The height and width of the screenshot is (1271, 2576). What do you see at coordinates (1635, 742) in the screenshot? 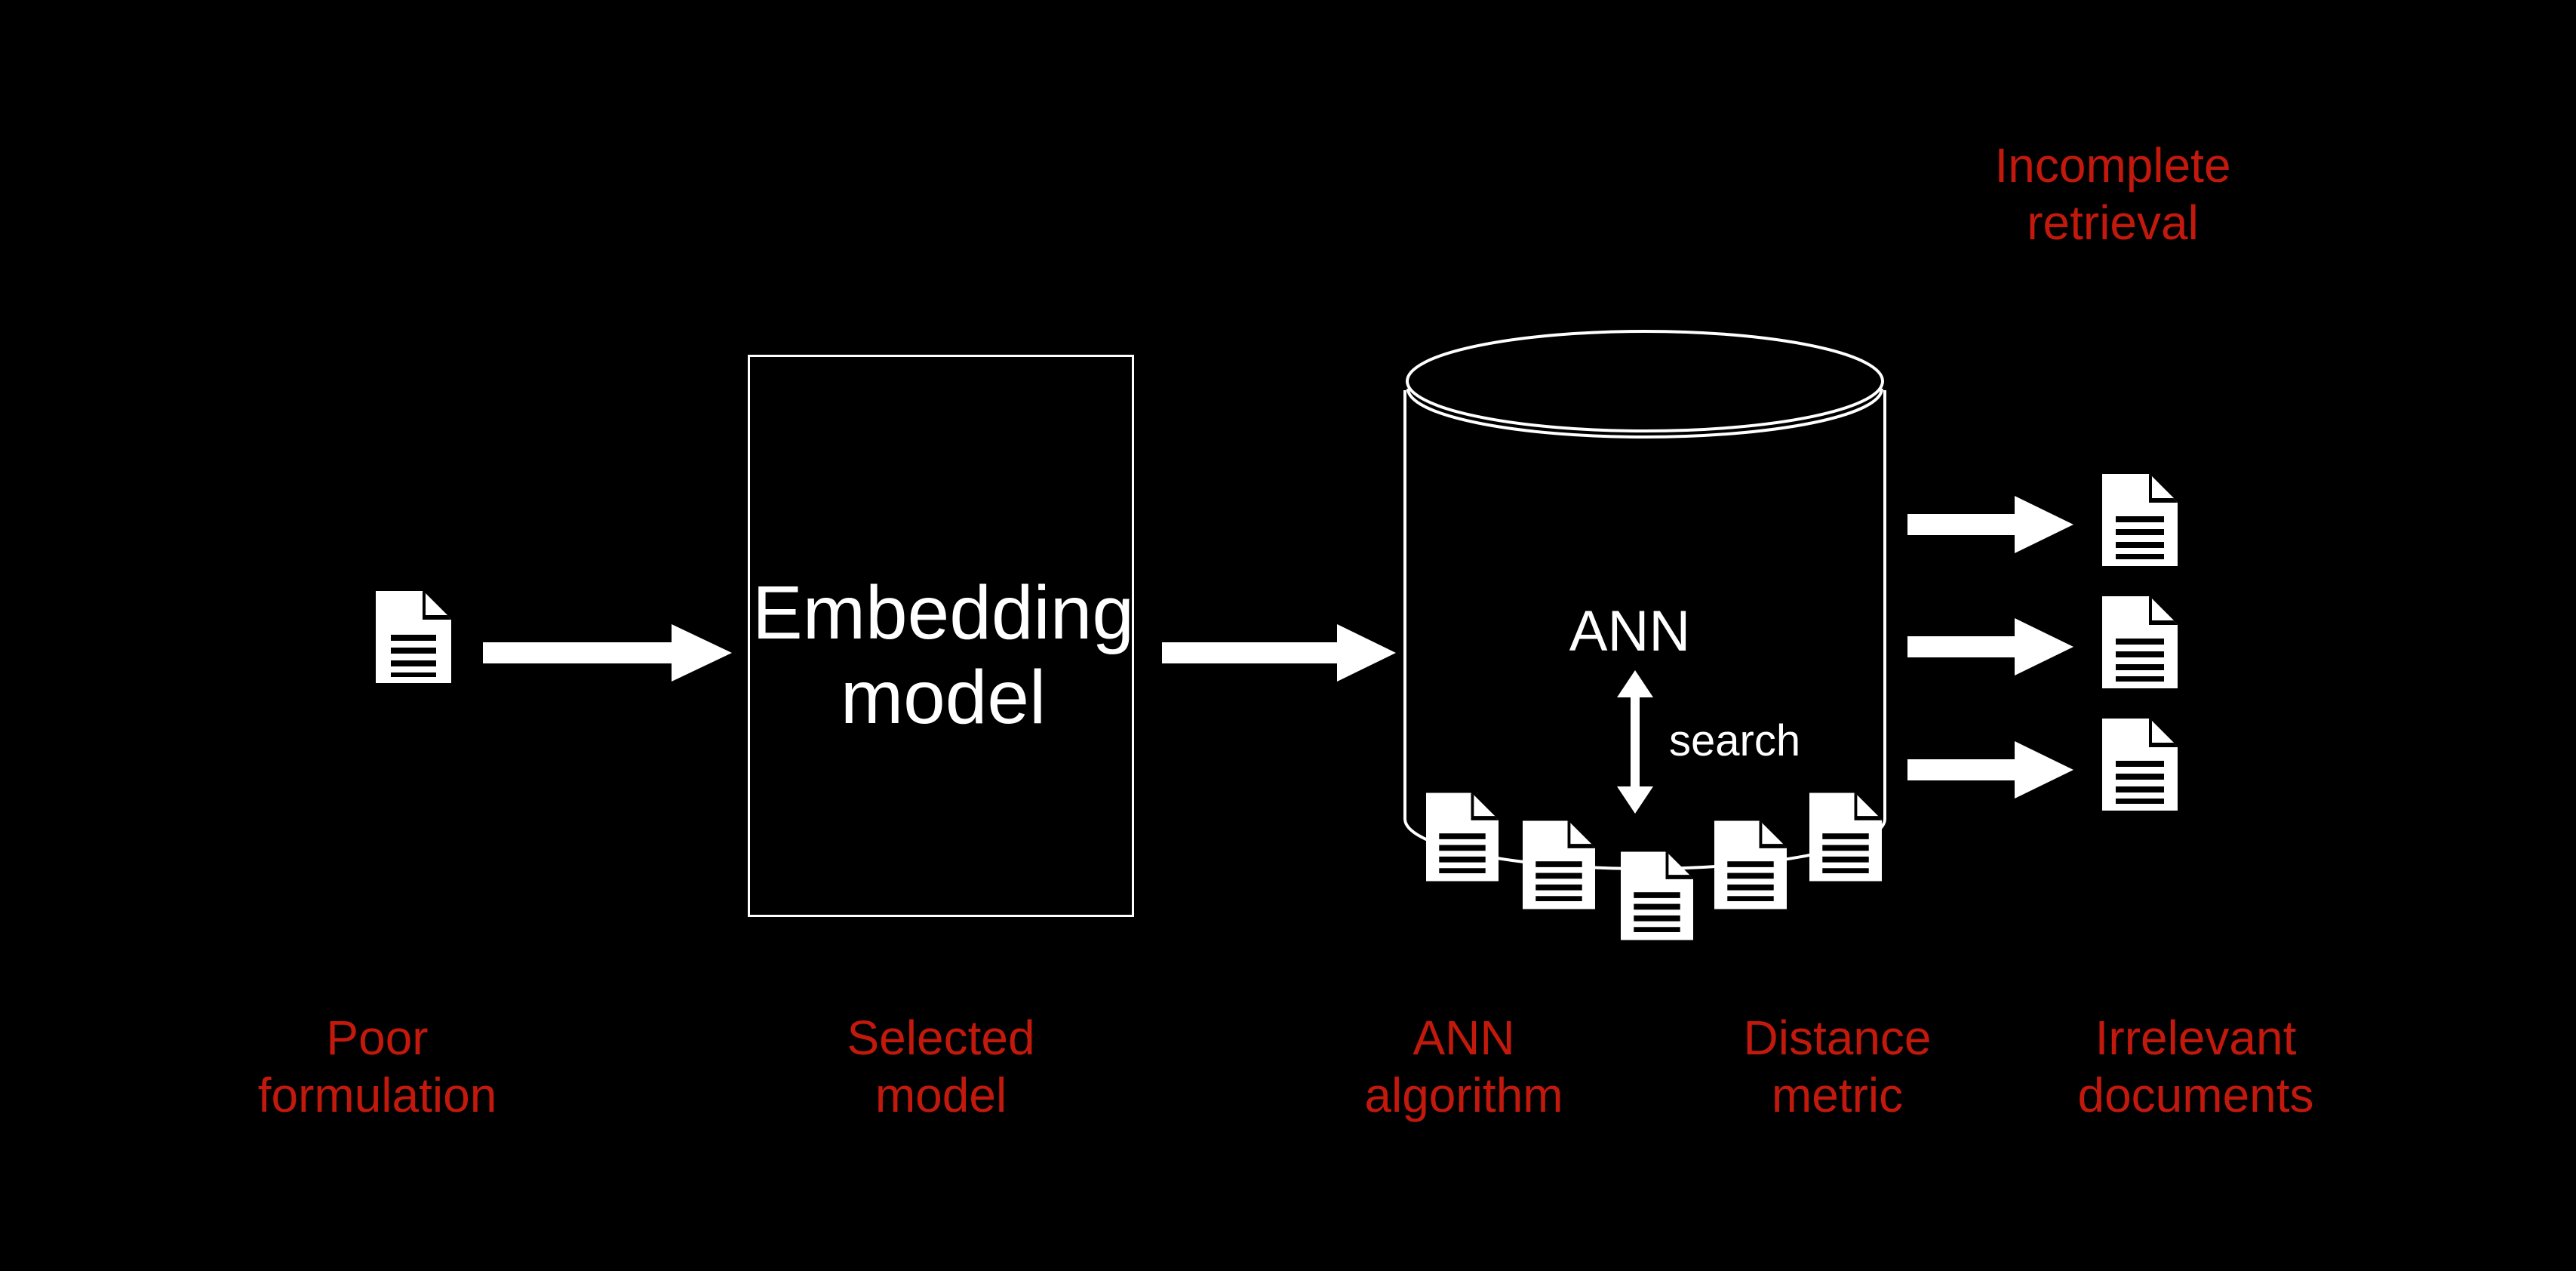
I see `arrow-ann-search` at bounding box center [1635, 742].